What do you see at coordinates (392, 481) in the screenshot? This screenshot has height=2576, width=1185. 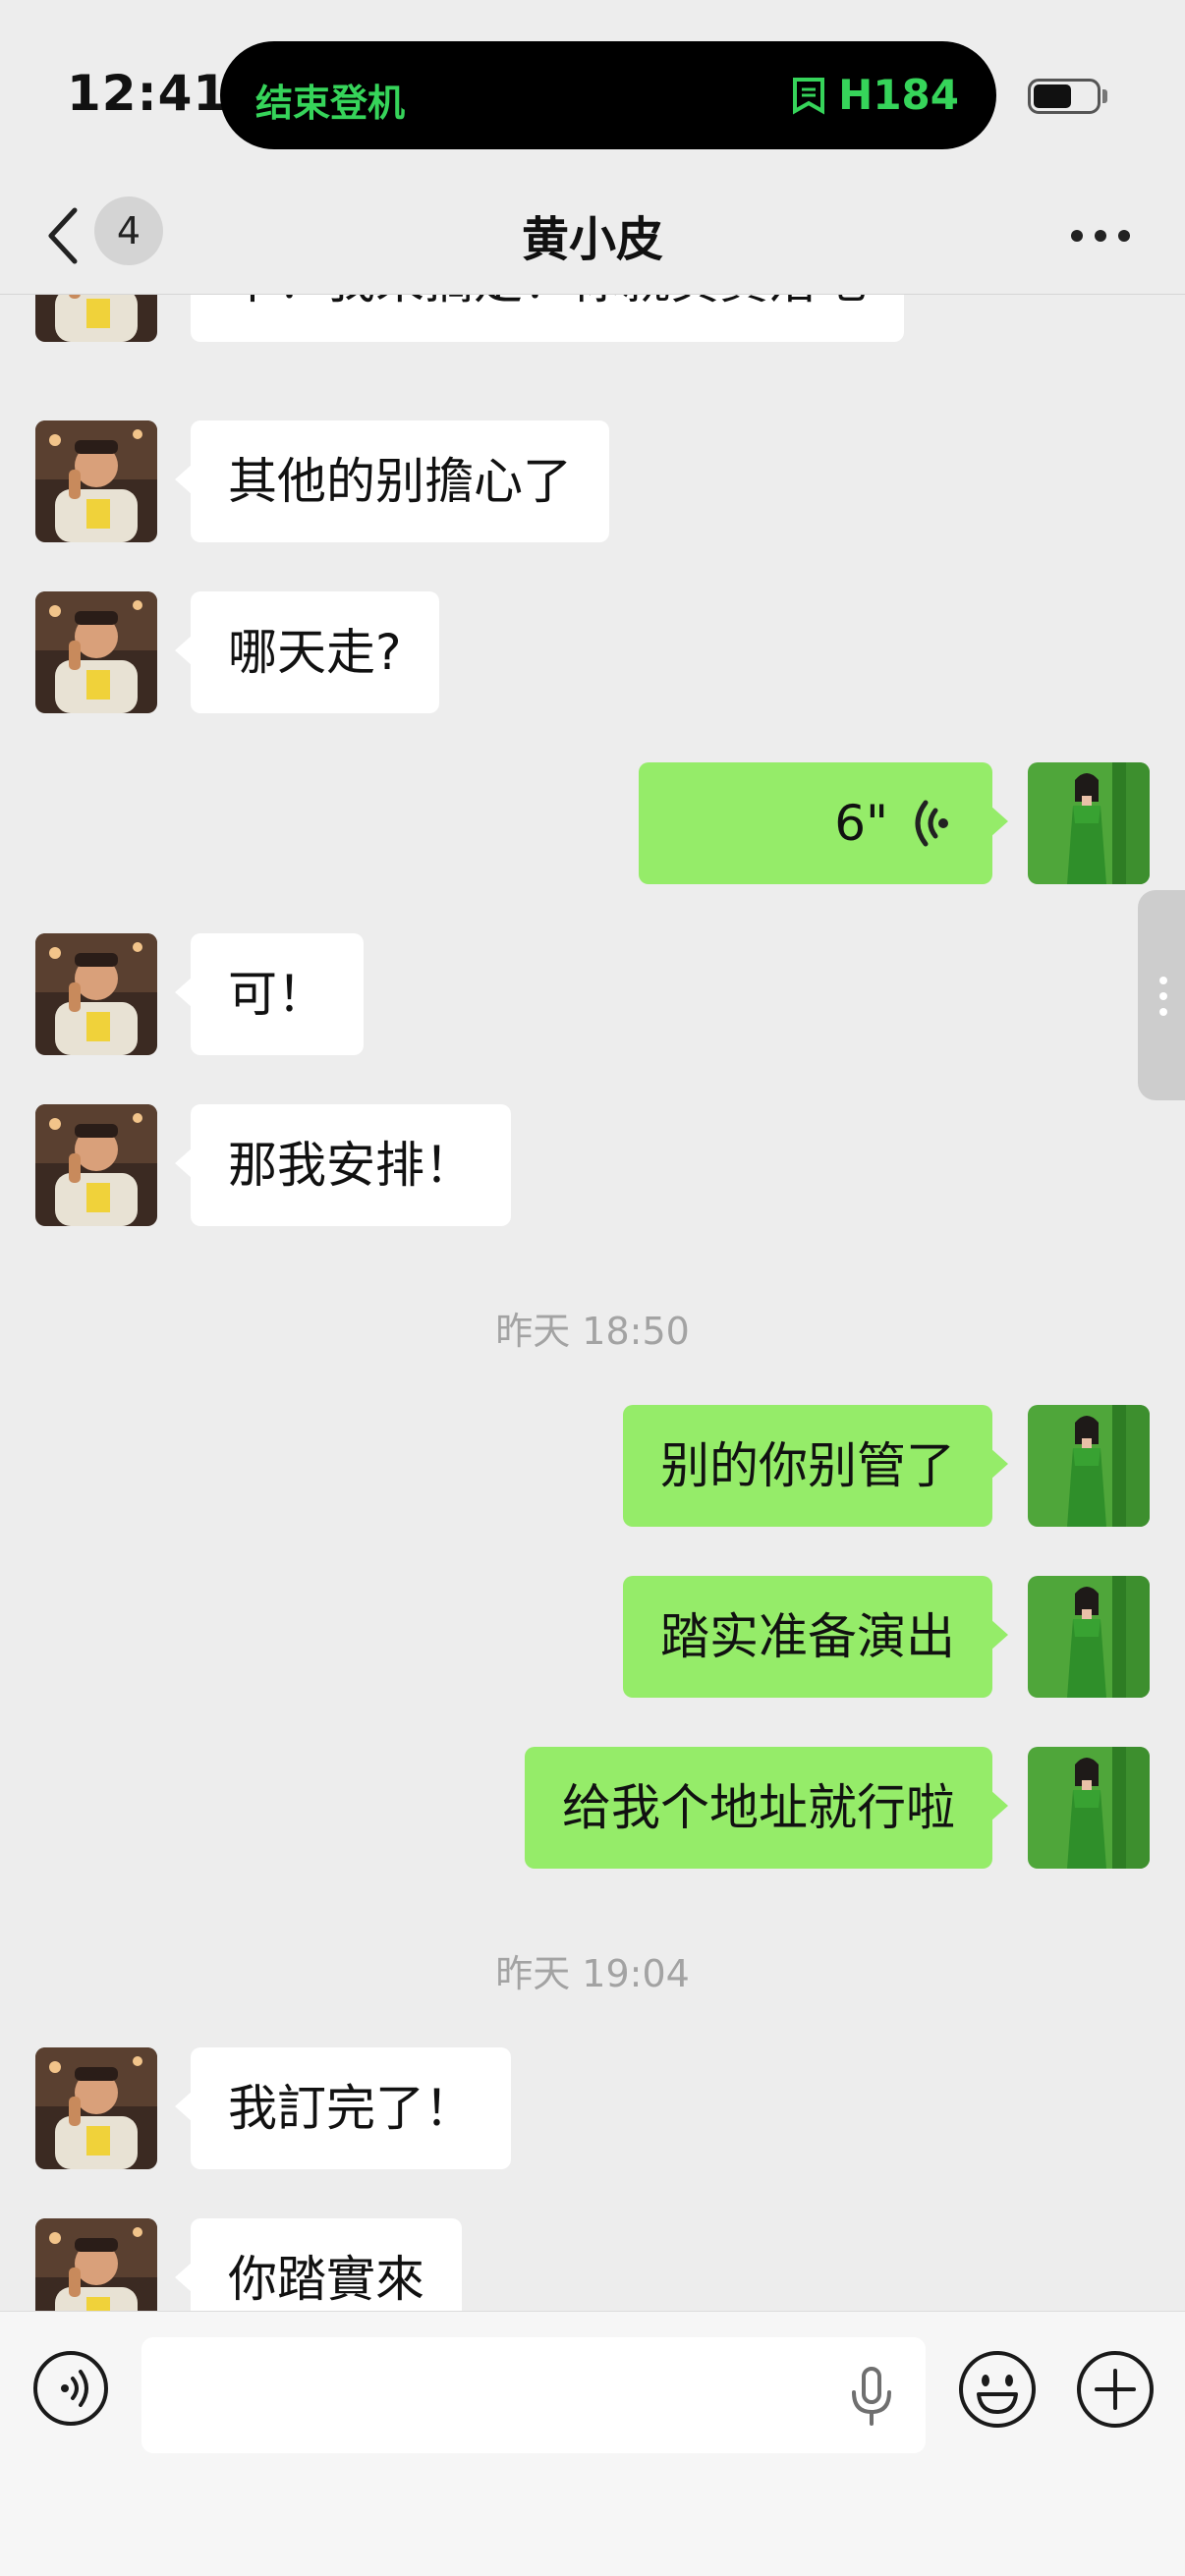 I see `message-bubble: 其他的别擔心了` at bounding box center [392, 481].